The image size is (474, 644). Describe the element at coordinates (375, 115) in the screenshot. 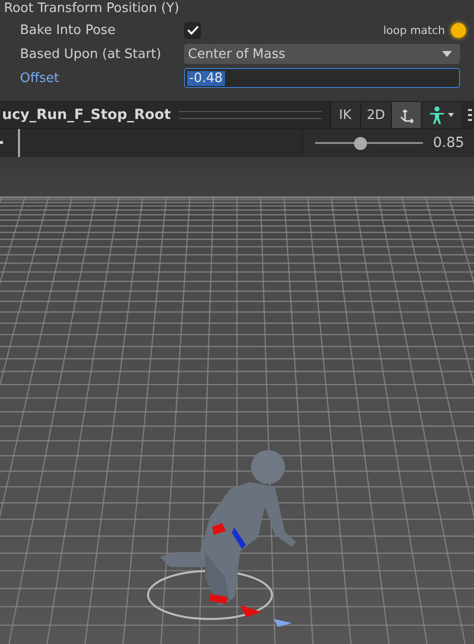

I see `toolbar-button: 2D` at that location.